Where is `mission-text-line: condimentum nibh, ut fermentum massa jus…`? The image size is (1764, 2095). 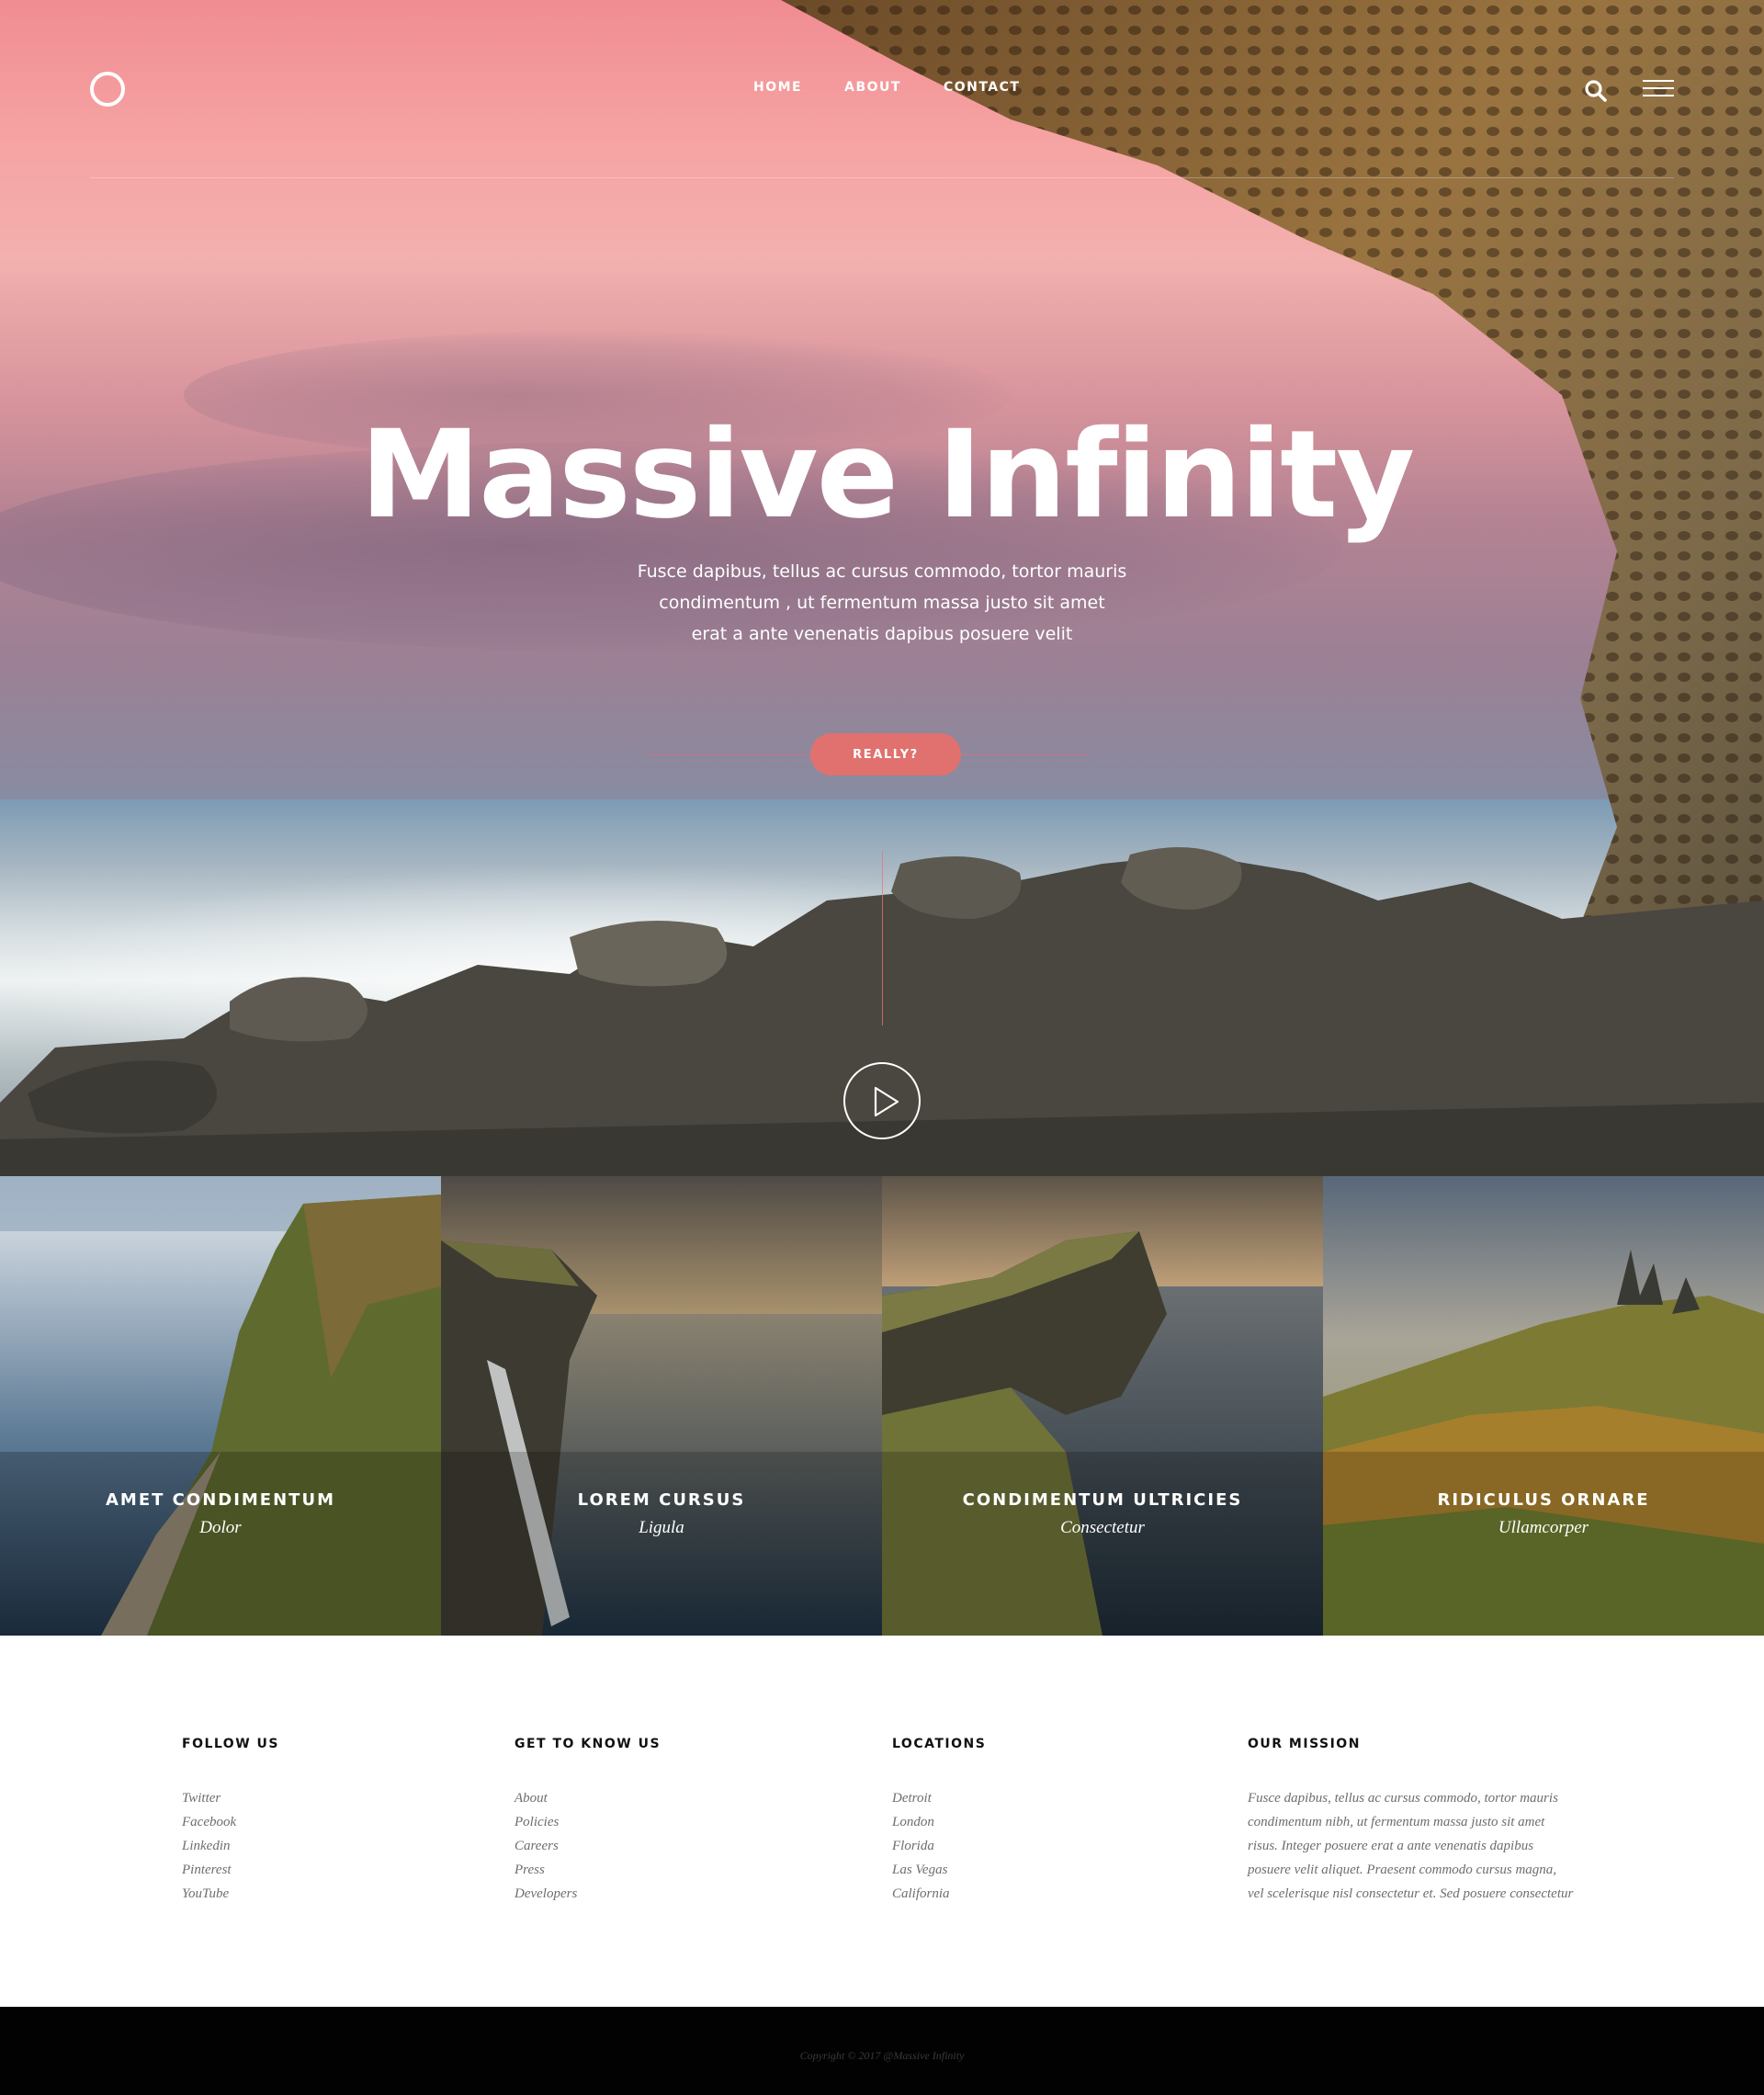
mission-text-line: condimentum nibh, ut fermentum massa jus… is located at coordinates (1397, 1822).